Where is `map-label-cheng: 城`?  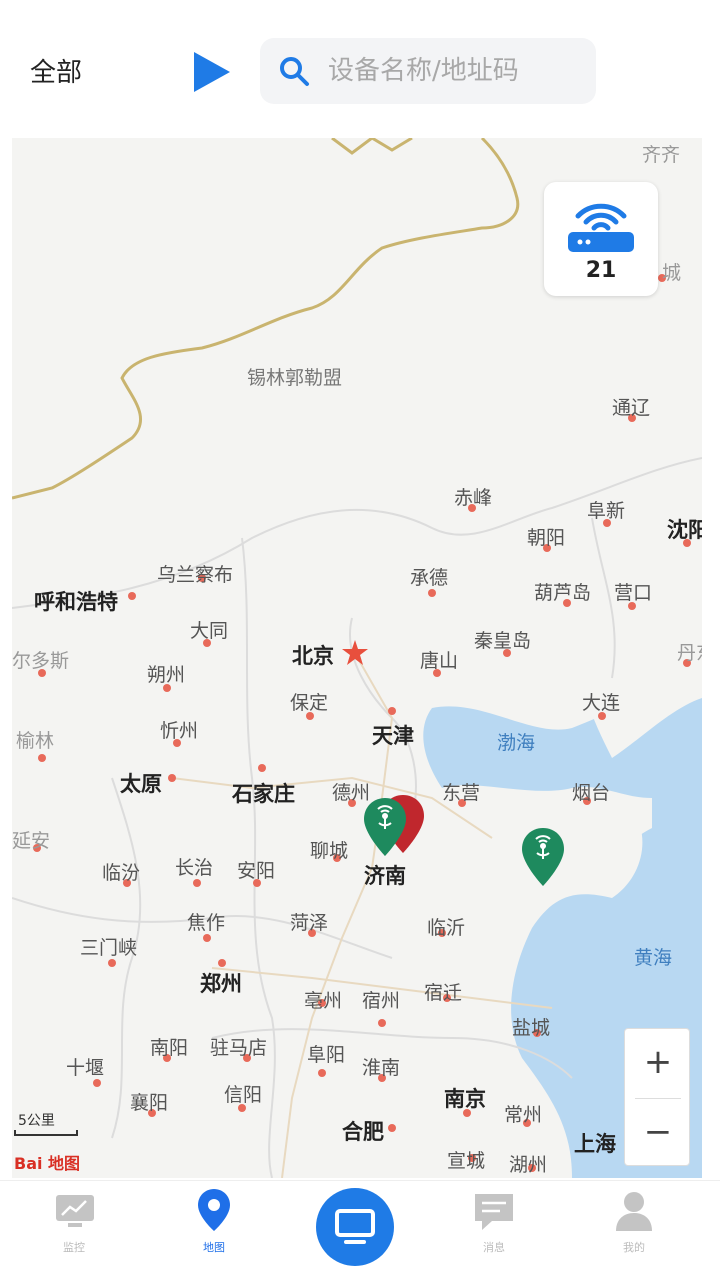 map-label-cheng: 城 is located at coordinates (672, 273).